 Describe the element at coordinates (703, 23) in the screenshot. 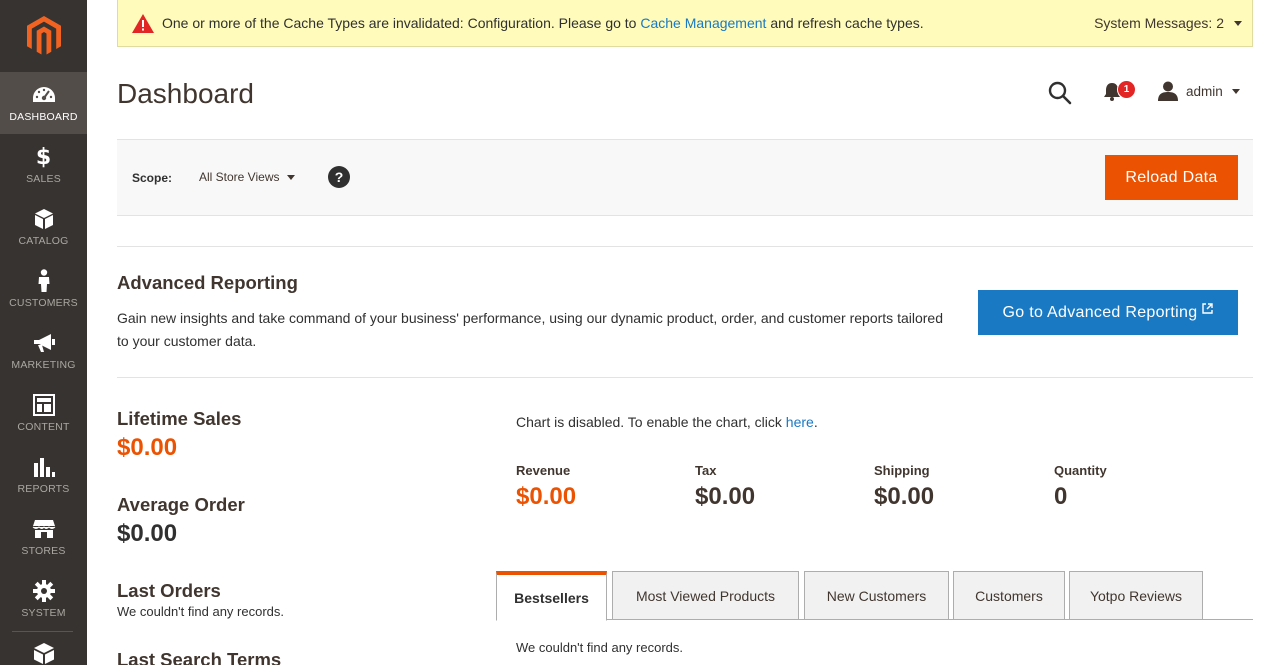

I see `cache-management-link: Cache Management` at that location.